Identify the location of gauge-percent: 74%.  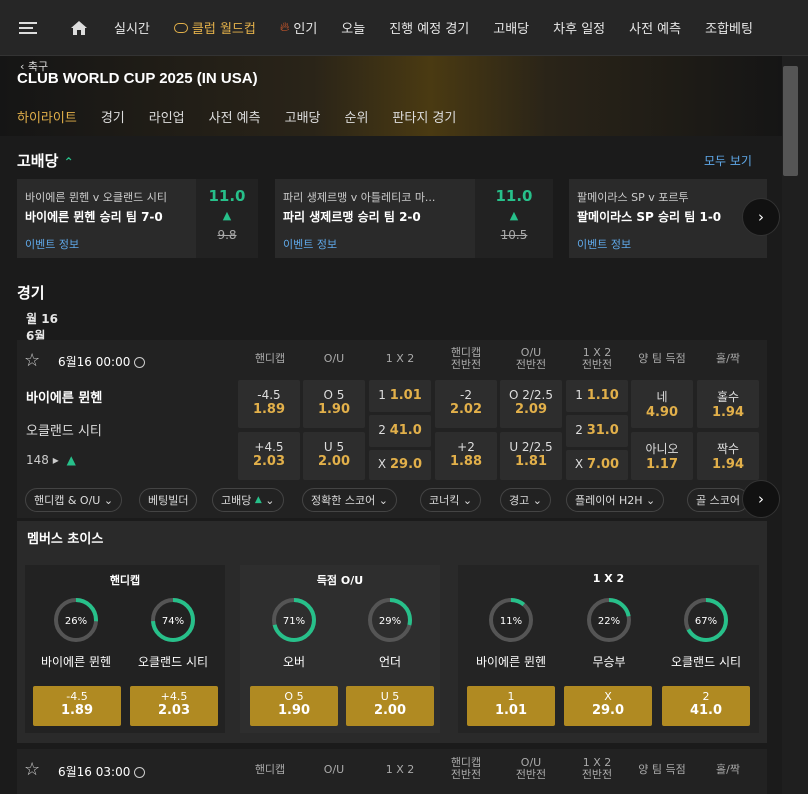
(173, 621).